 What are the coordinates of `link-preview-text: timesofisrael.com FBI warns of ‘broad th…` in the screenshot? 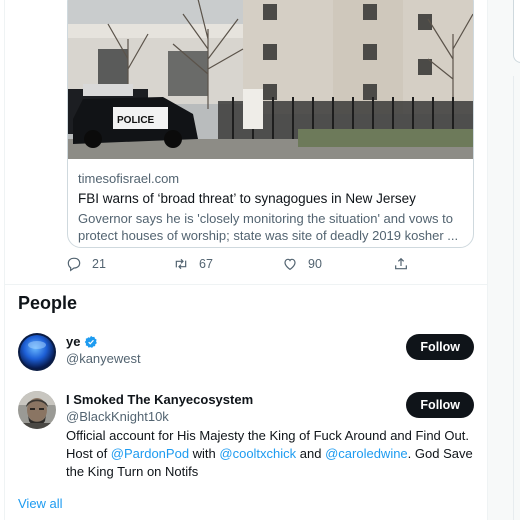 It's located at (270, 207).